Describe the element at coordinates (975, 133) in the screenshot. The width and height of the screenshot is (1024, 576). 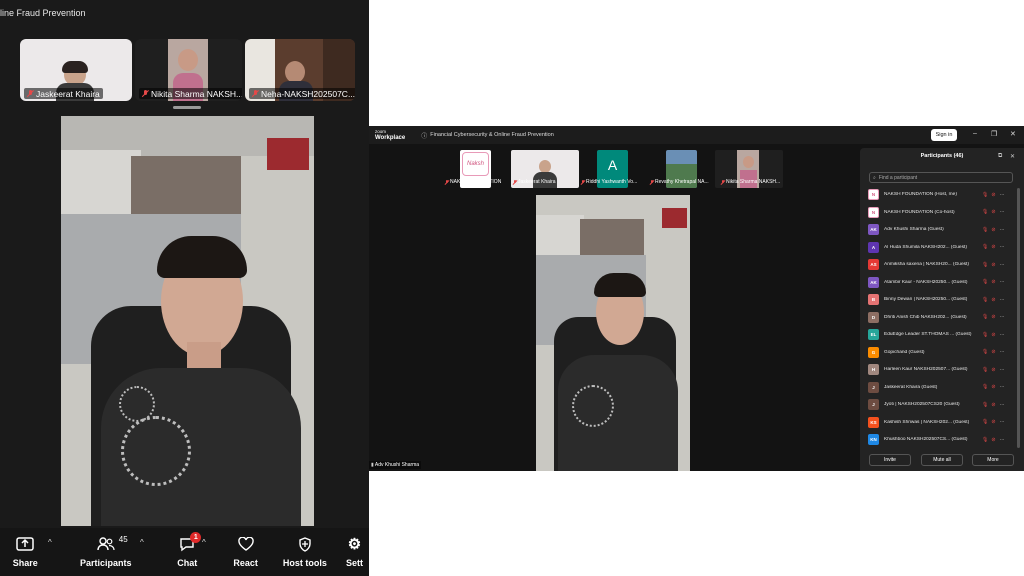
I see `minimize-icon: –` at that location.